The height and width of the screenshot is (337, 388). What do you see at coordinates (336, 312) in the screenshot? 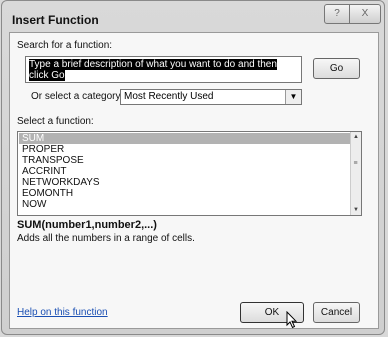
I see `cancel-button: Cancel` at bounding box center [336, 312].